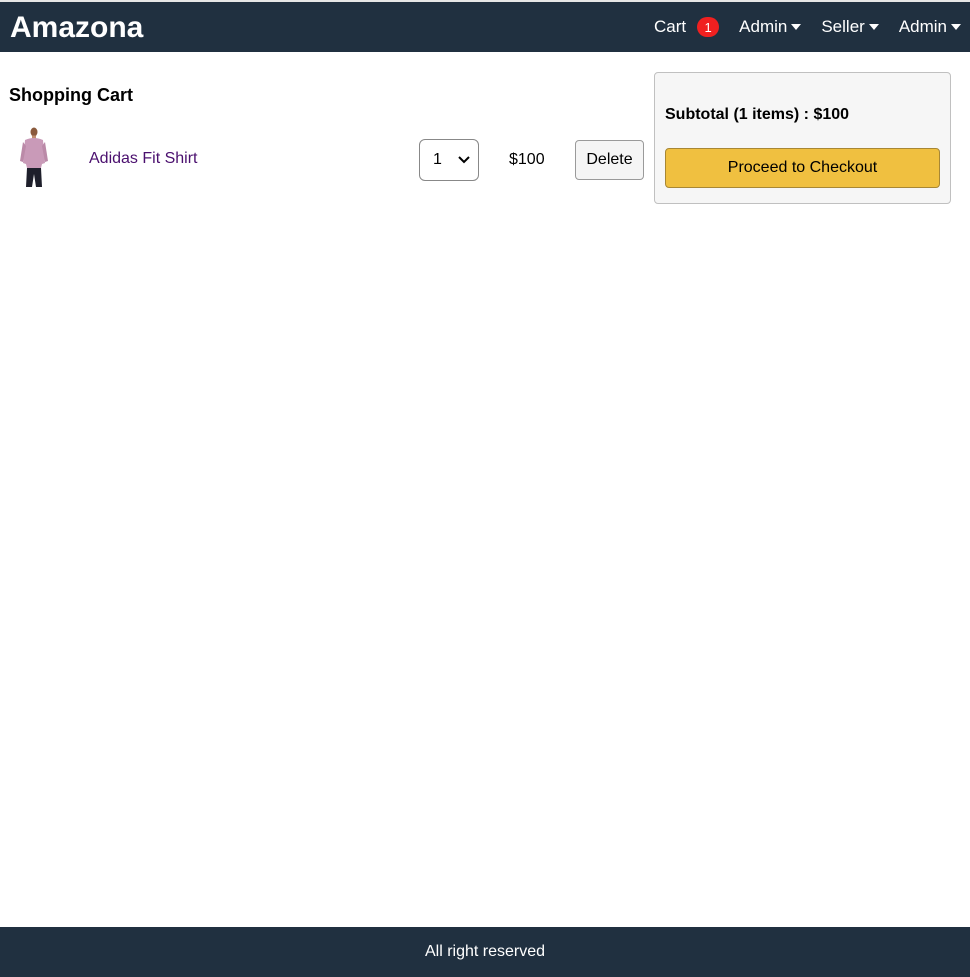 The width and height of the screenshot is (970, 977). What do you see at coordinates (757, 114) in the screenshot?
I see `subtotal-text: Subtotal (1 items) : $100` at bounding box center [757, 114].